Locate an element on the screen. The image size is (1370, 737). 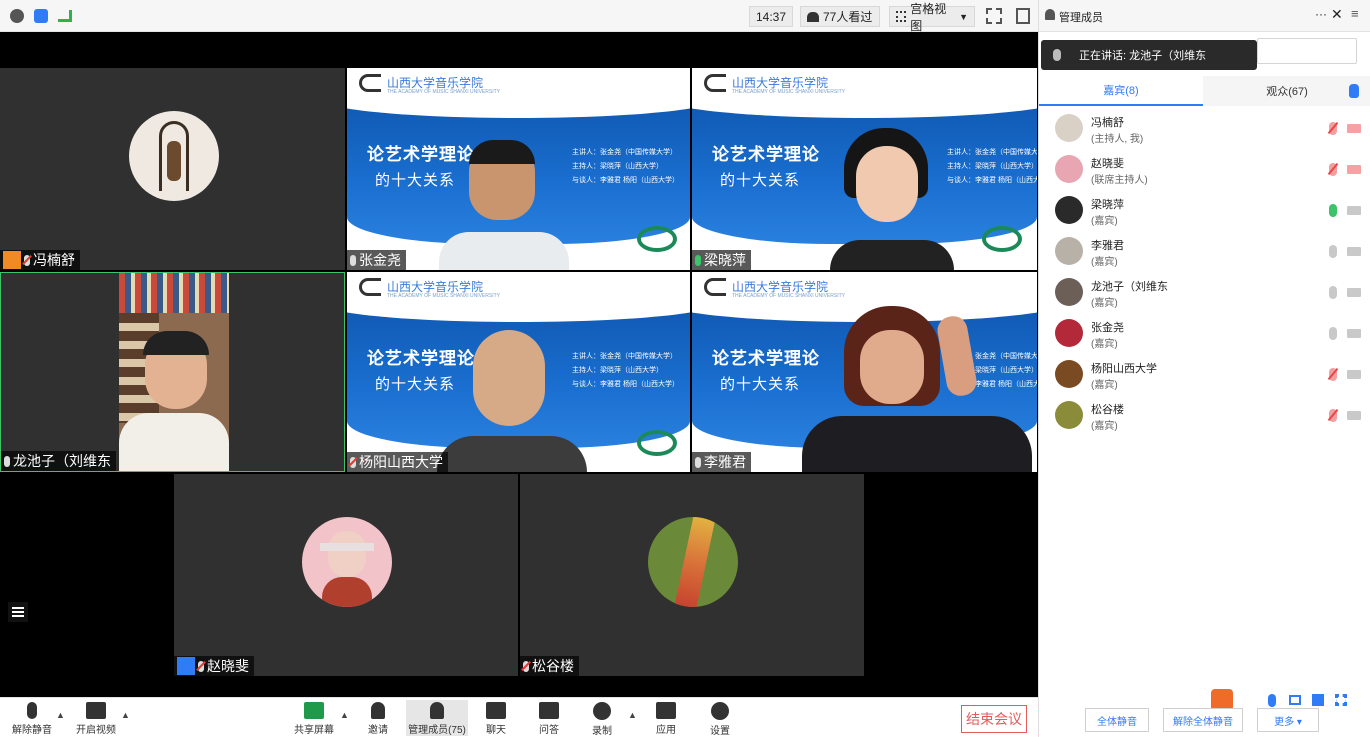
info-icon is located at coordinates (17, 16).